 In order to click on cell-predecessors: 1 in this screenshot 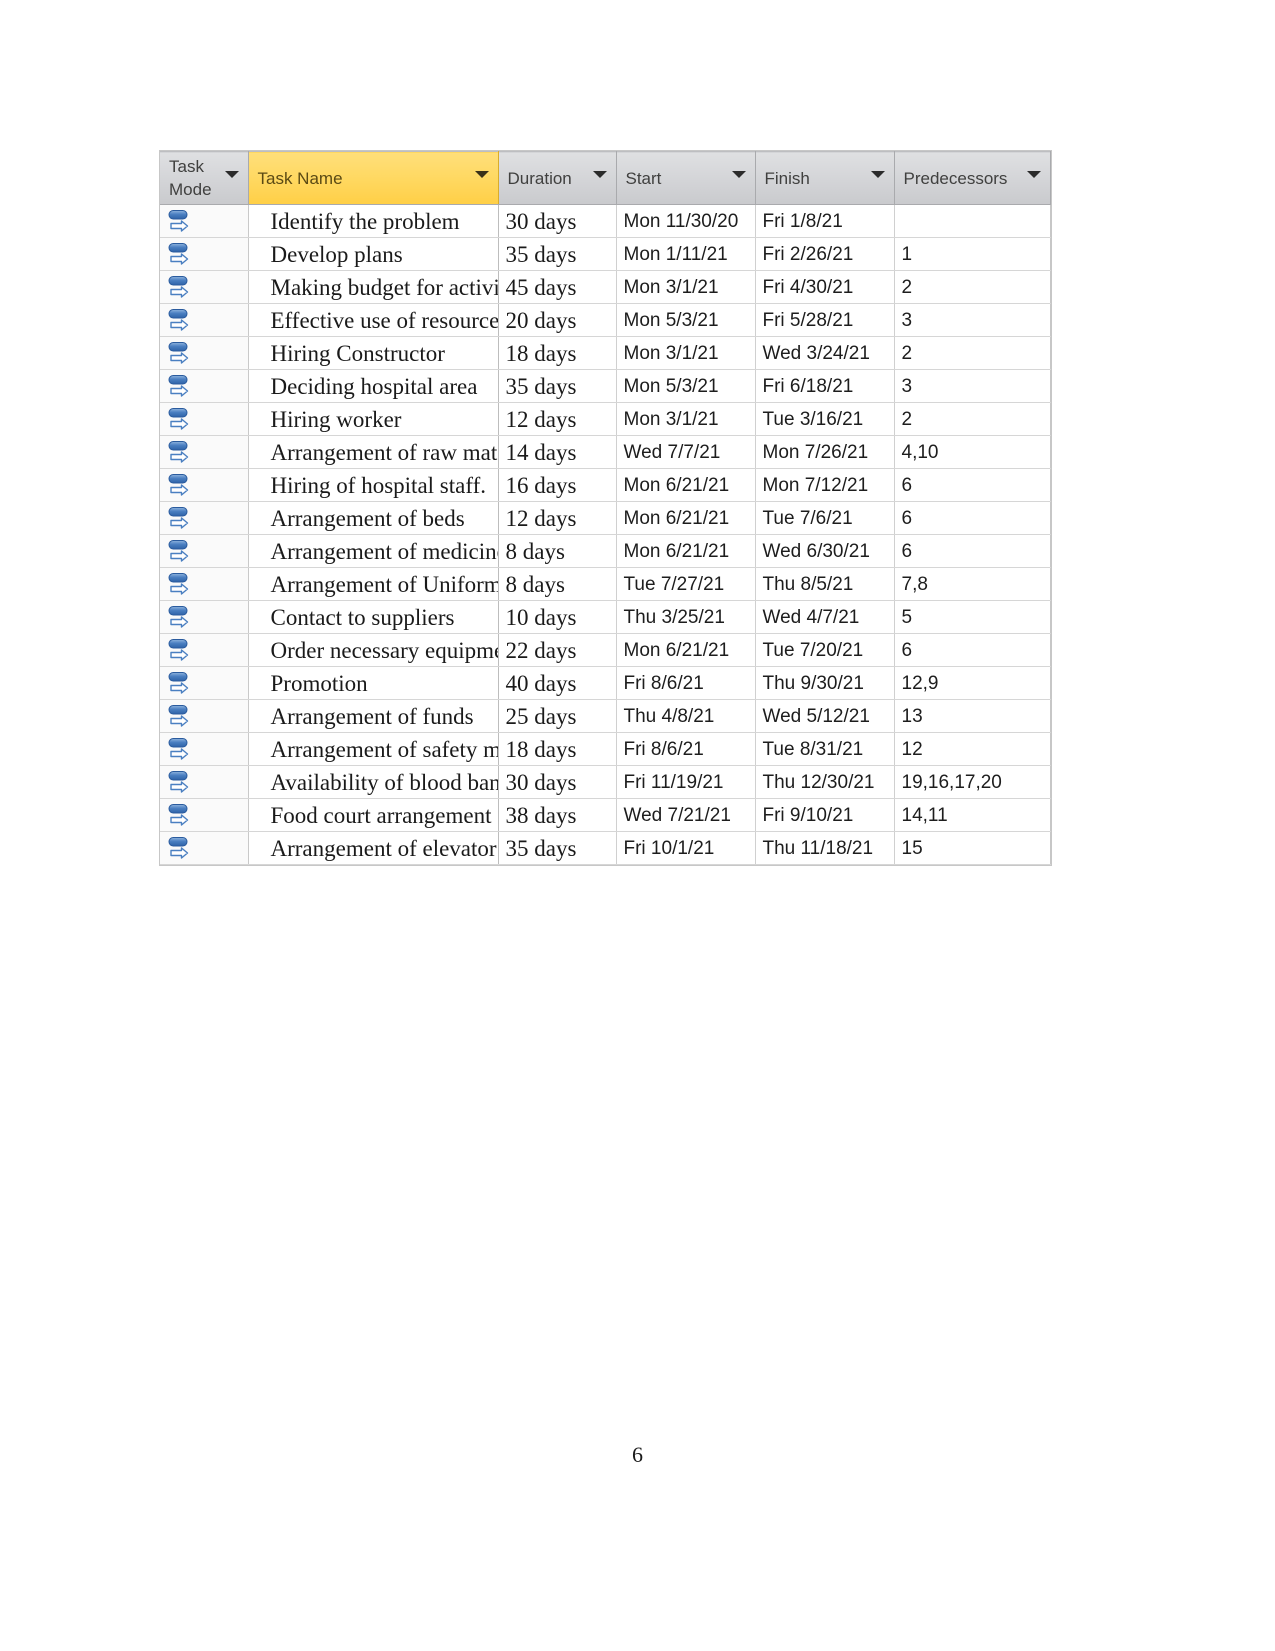, I will do `click(972, 254)`.